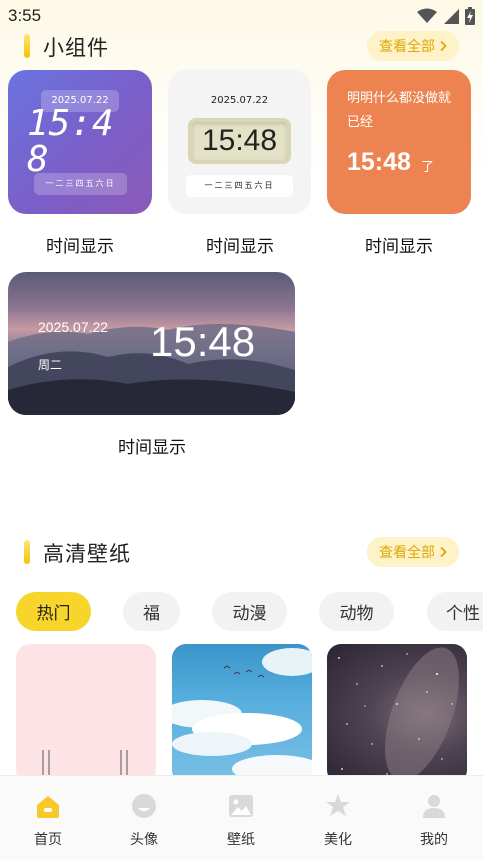 This screenshot has width=483, height=860. What do you see at coordinates (428, 167) in the screenshot?
I see `widget-suffix: 了` at bounding box center [428, 167].